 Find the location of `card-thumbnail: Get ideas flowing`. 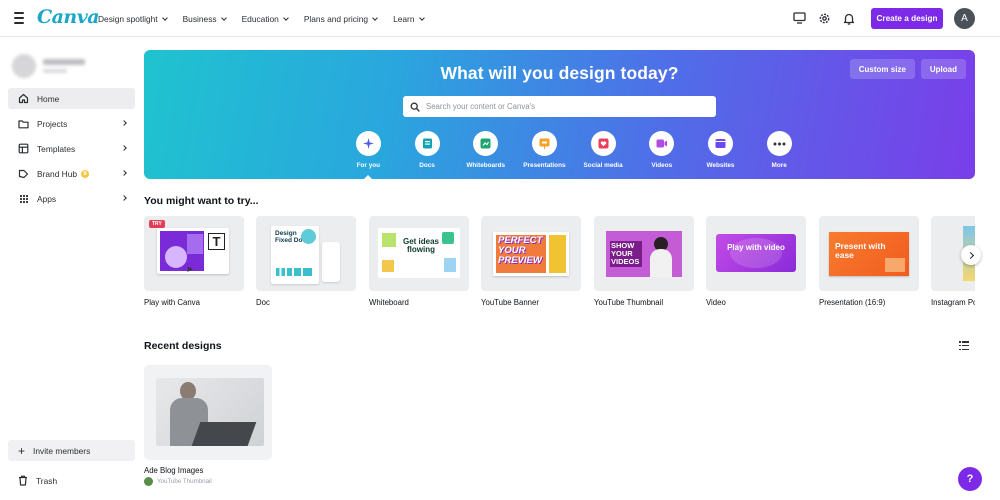

card-thumbnail: Get ideas flowing is located at coordinates (419, 253).